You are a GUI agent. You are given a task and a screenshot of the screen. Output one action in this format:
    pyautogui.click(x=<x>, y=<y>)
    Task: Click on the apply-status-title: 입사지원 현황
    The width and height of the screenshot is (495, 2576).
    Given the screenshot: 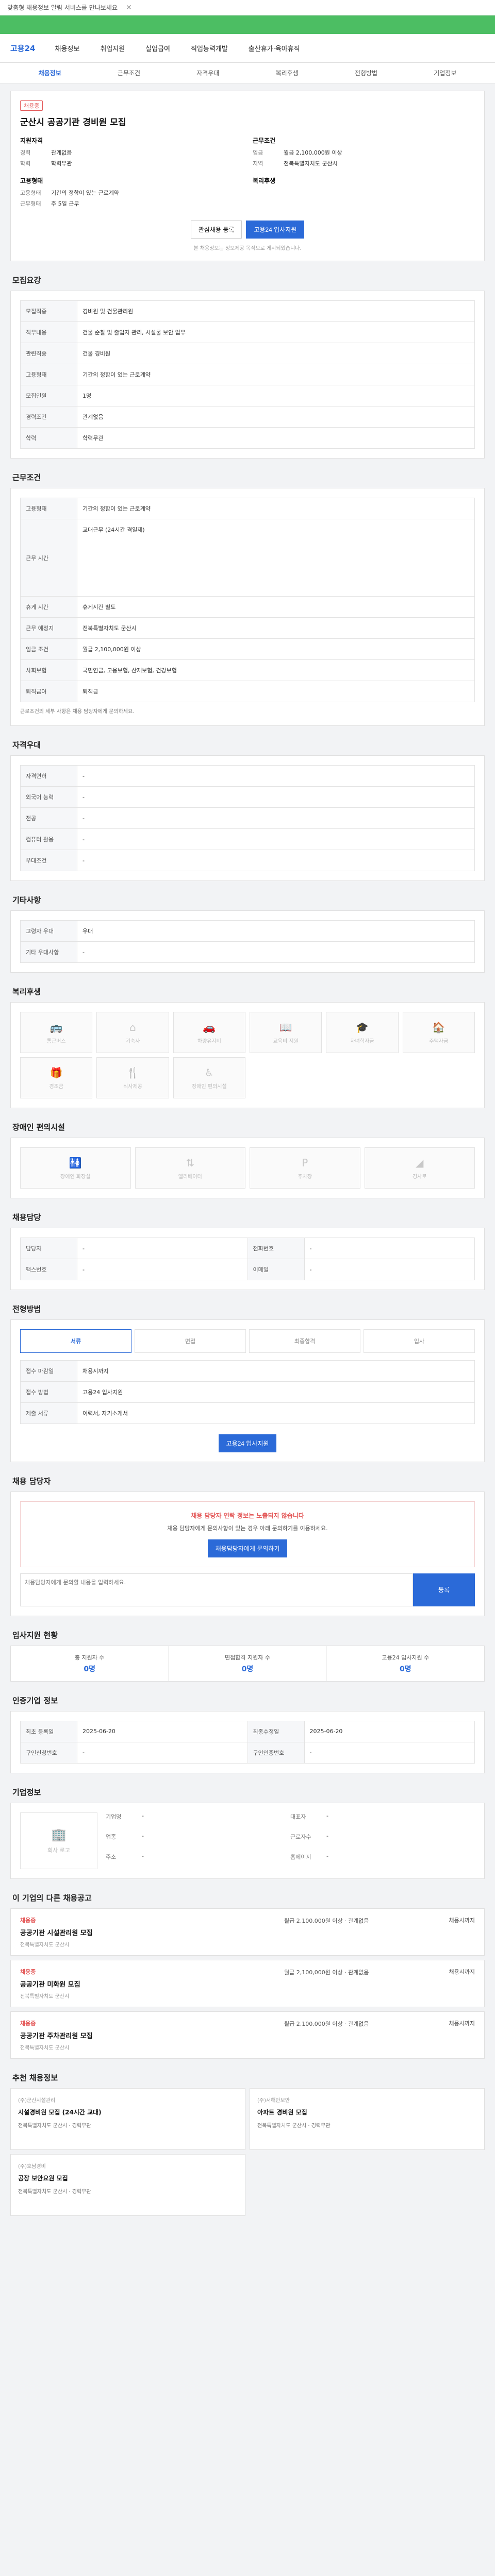 What is the action you would take?
    pyautogui.click(x=35, y=1635)
    